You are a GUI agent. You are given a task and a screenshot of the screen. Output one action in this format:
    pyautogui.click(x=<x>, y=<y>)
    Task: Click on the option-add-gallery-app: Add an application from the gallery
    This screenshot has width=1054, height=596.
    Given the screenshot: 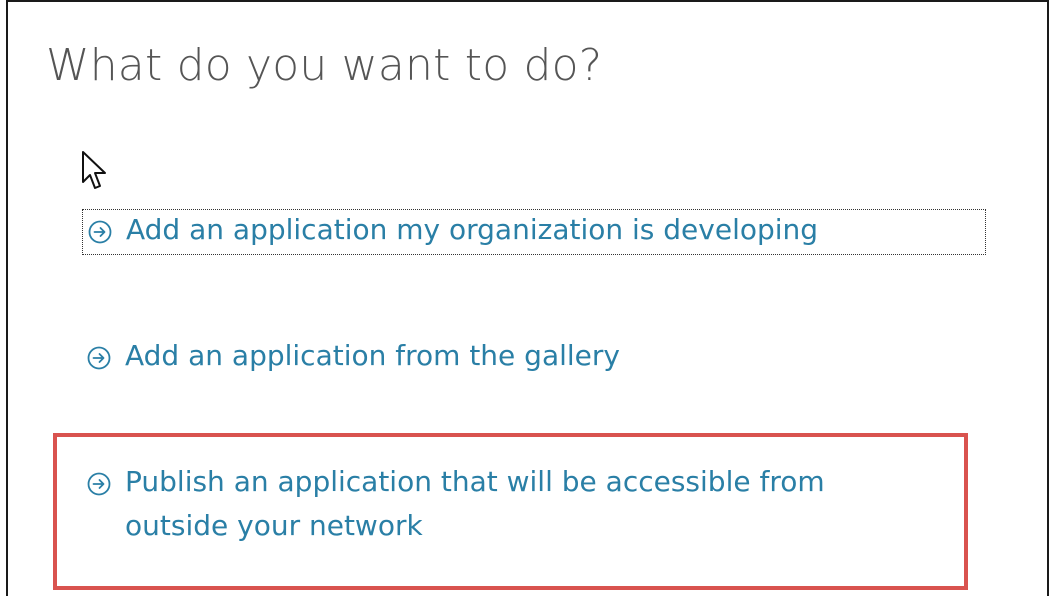 What is the action you would take?
    pyautogui.click(x=353, y=358)
    